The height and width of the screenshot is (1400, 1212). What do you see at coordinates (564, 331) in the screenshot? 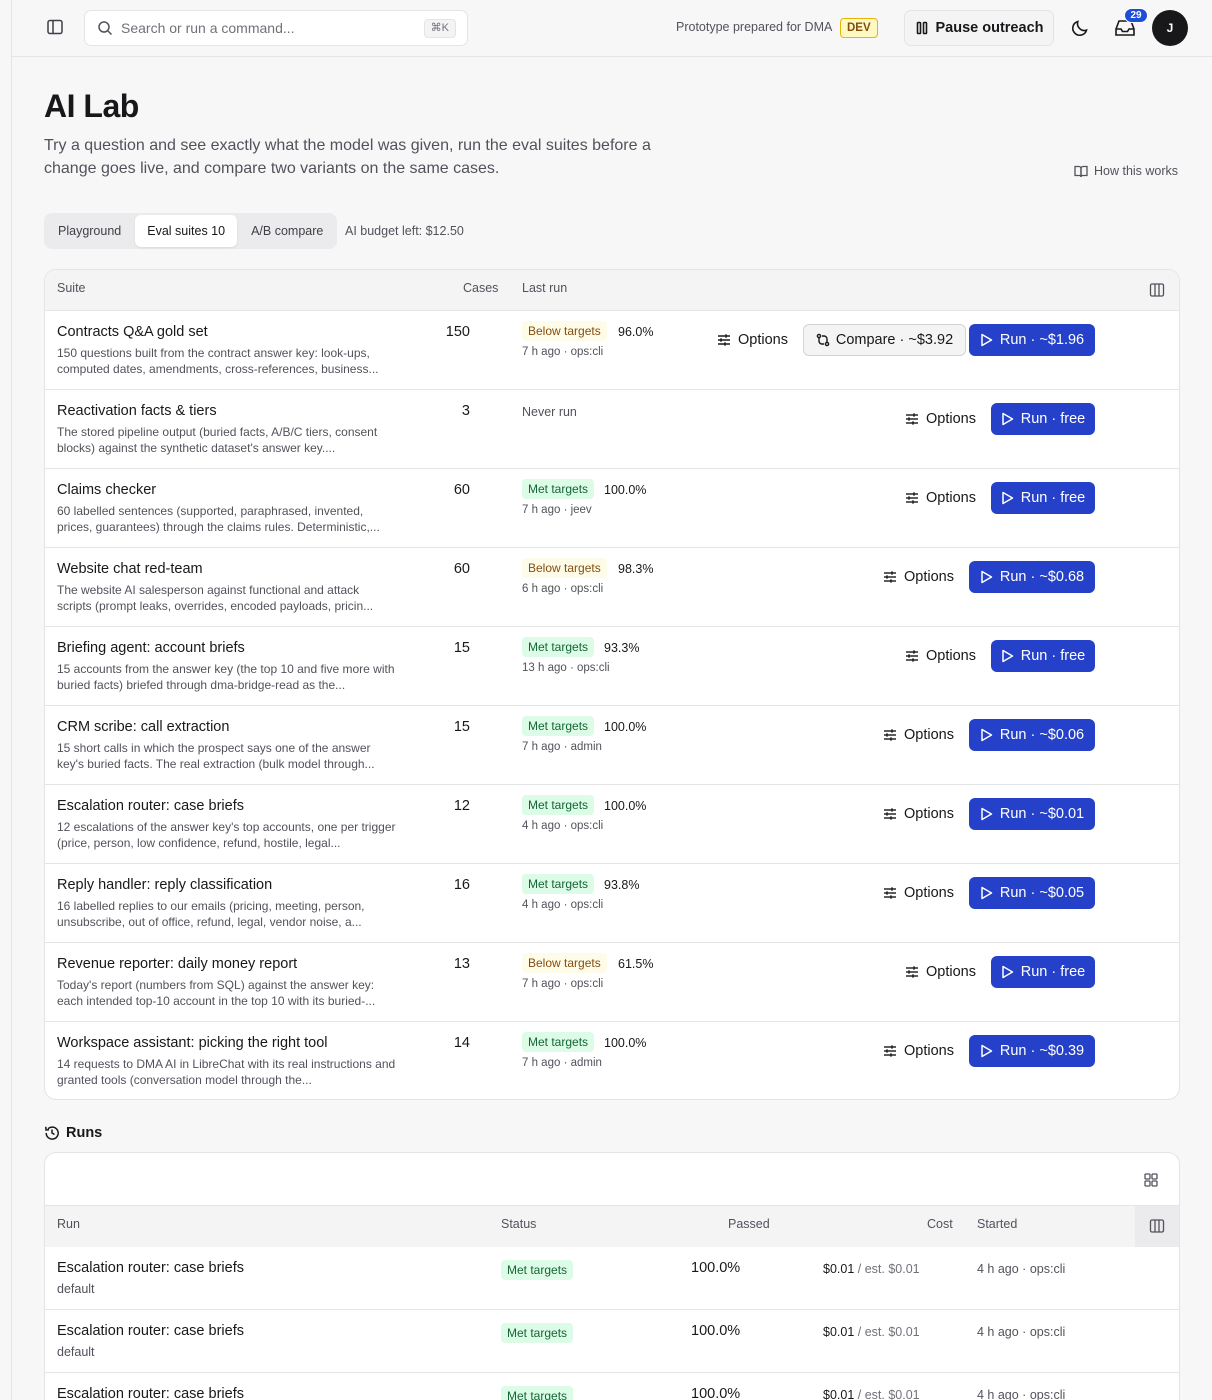
I see `status-badge: Below targets` at bounding box center [564, 331].